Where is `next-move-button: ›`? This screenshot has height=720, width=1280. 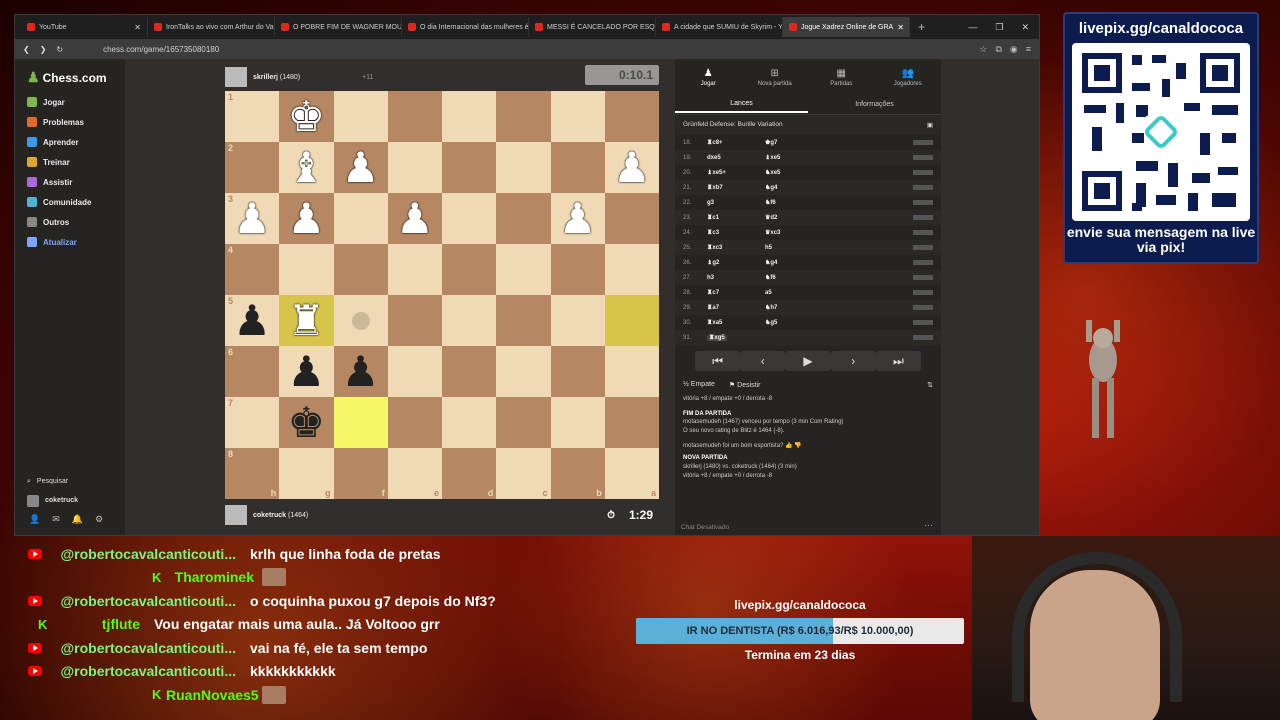 next-move-button: › is located at coordinates (853, 361).